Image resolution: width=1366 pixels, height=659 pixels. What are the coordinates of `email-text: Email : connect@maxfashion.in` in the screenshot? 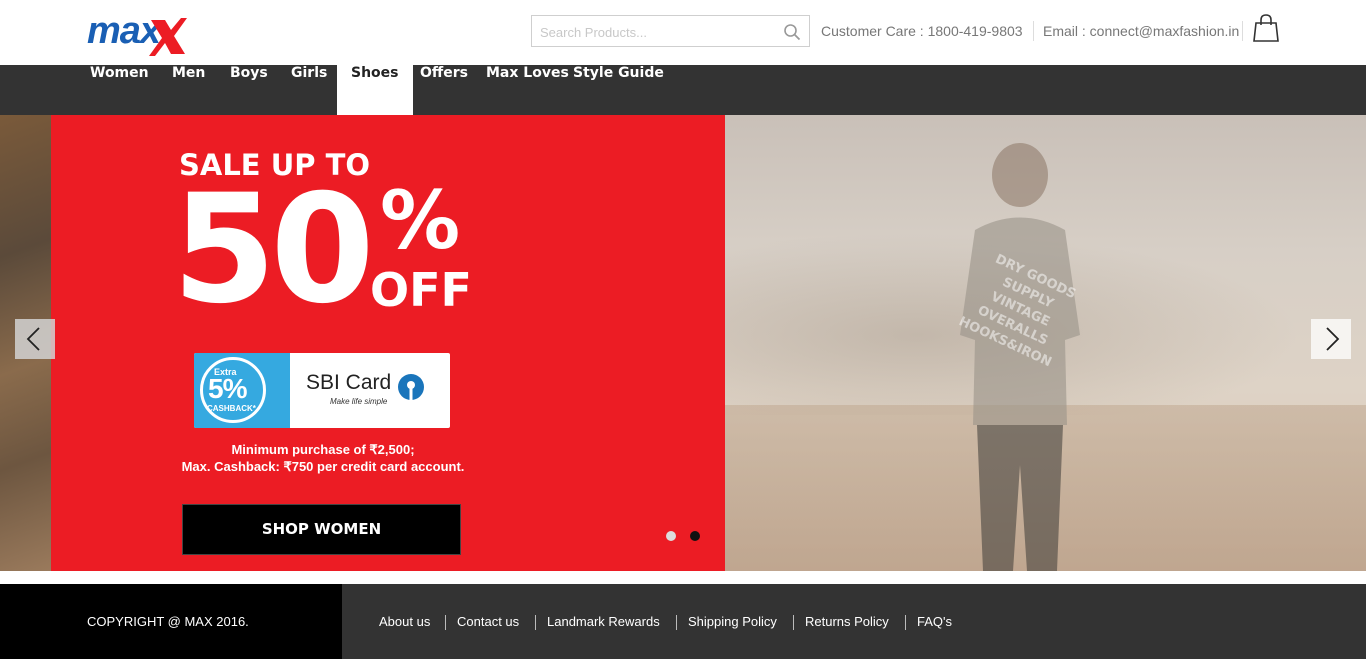 It's located at (1141, 31).